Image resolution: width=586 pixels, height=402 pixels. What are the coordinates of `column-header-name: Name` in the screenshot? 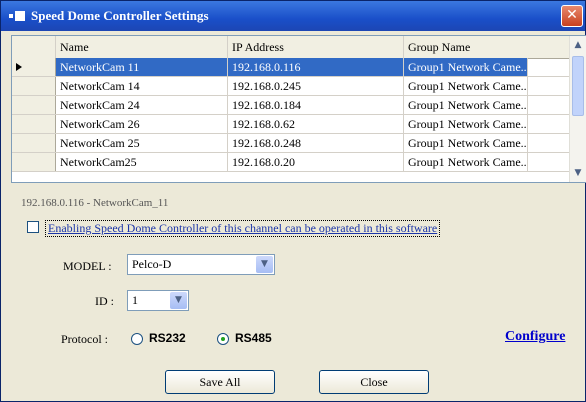 It's located at (142, 47).